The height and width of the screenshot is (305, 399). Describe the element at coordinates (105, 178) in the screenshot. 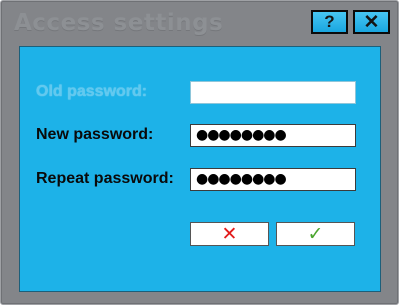

I see `repeat-password-label: Repeat password:` at that location.